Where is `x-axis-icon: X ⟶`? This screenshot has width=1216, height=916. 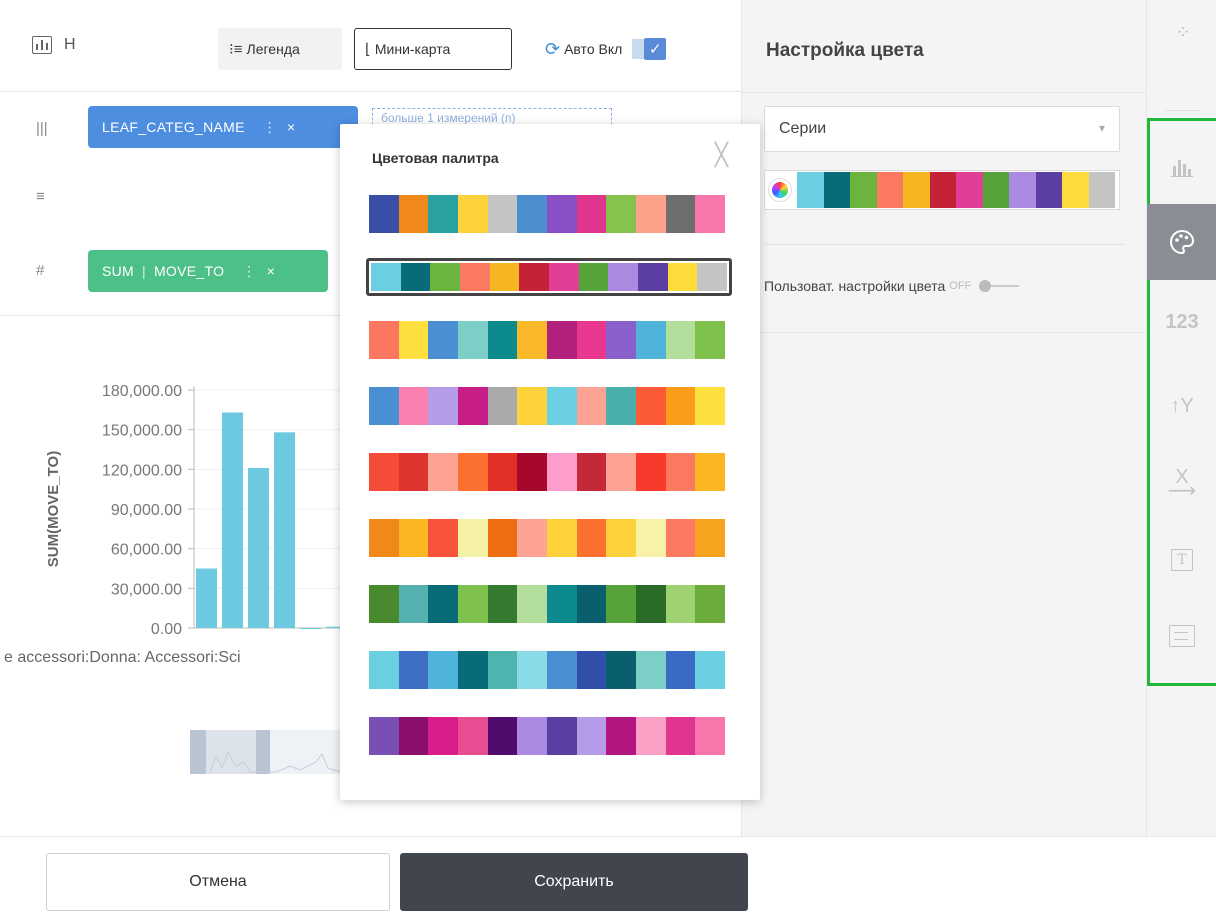
x-axis-icon: X ⟶ is located at coordinates (1181, 484).